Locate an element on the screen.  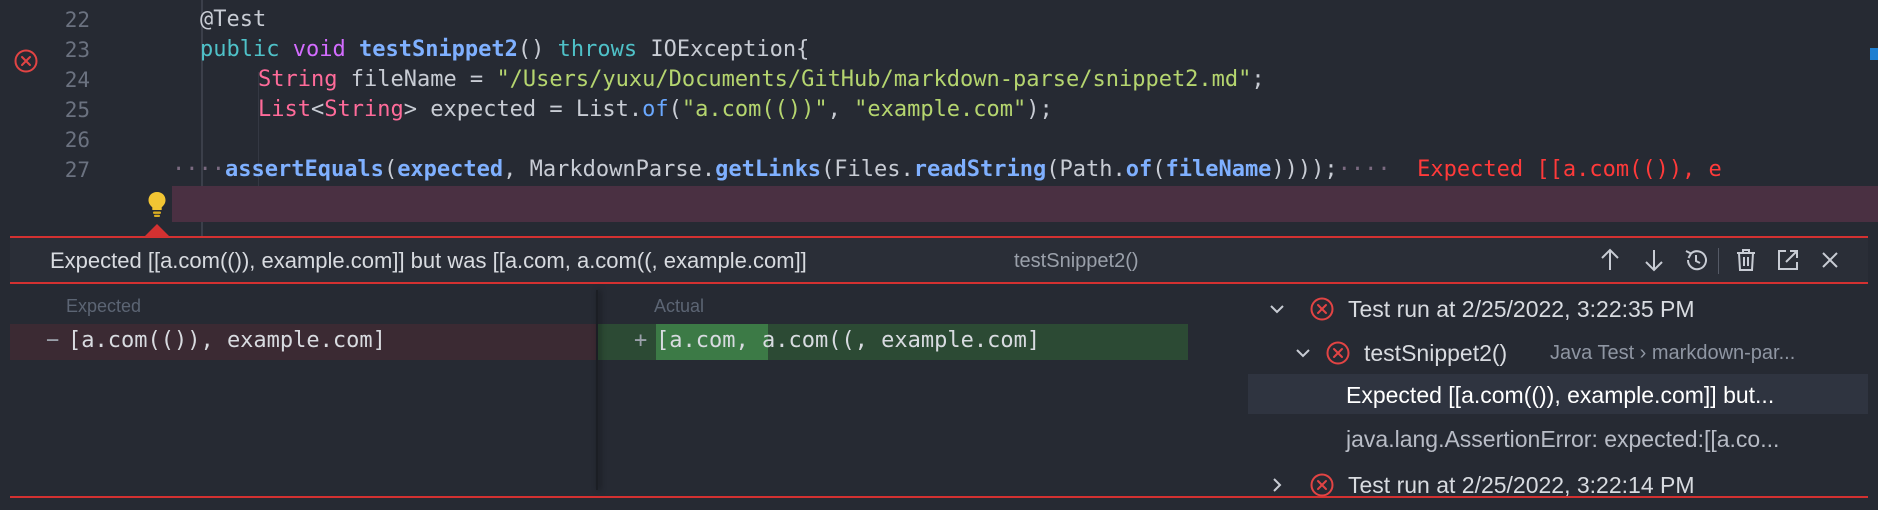
test-name: testSnippet2() is located at coordinates (1076, 261).